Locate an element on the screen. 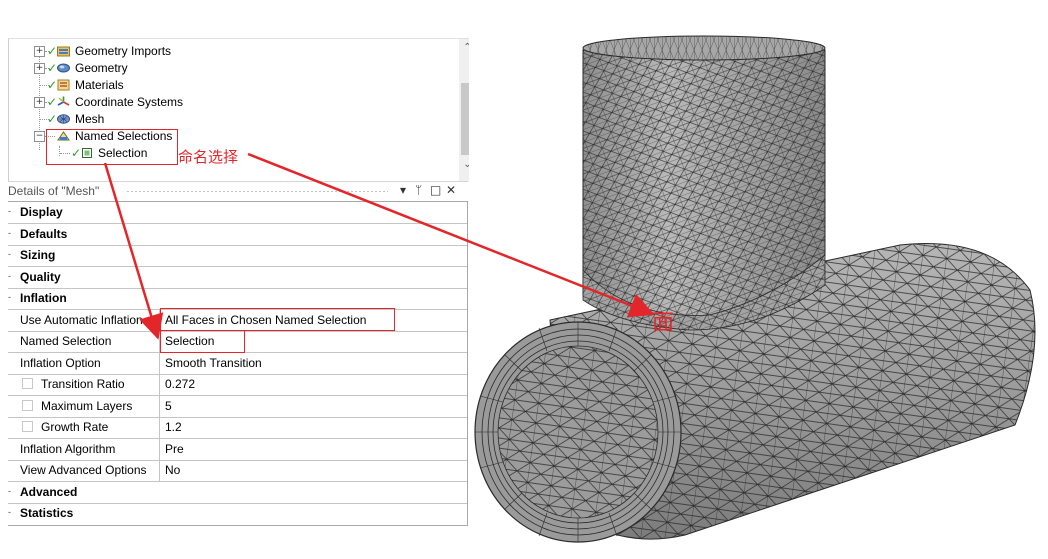  tree-item-label: Materials is located at coordinates (99, 85).